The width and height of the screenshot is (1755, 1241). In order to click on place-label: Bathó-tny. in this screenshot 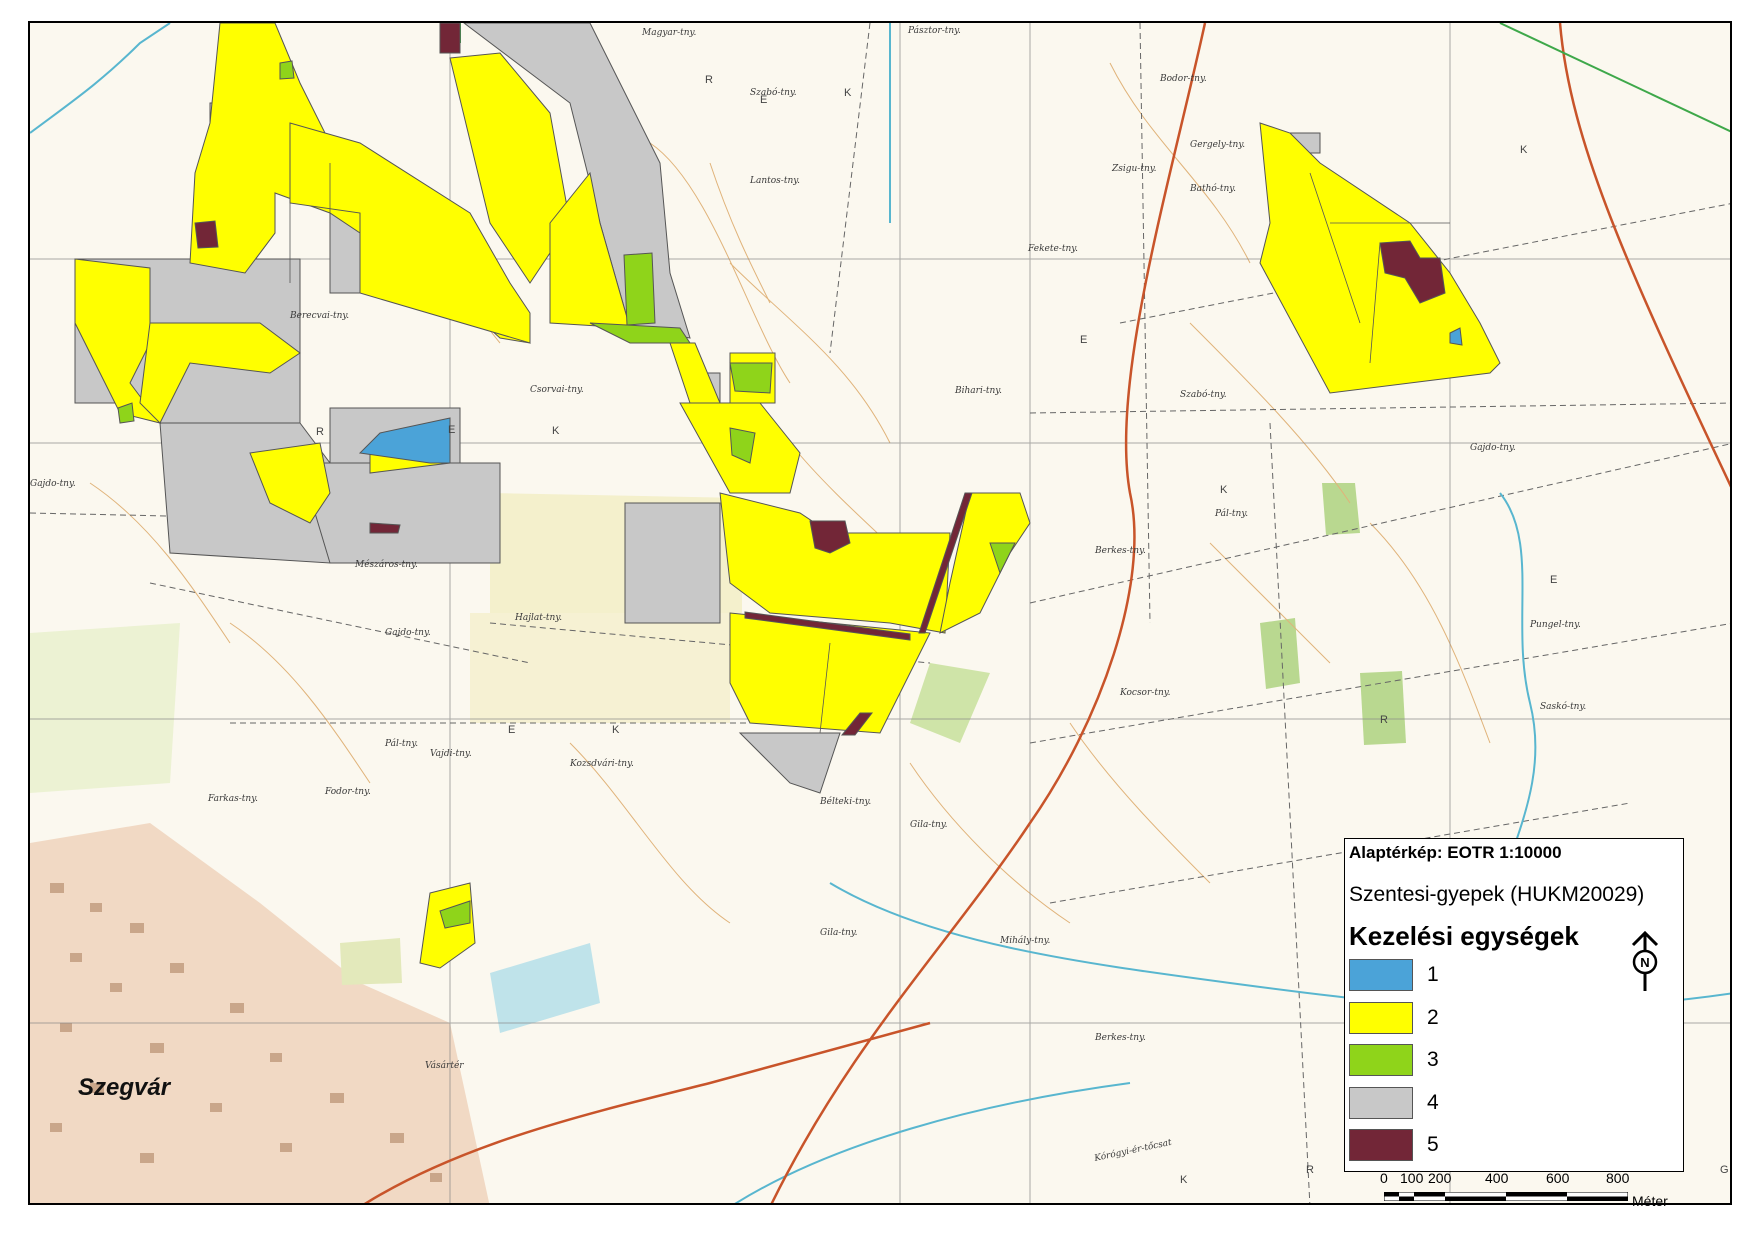, I will do `click(1212, 188)`.